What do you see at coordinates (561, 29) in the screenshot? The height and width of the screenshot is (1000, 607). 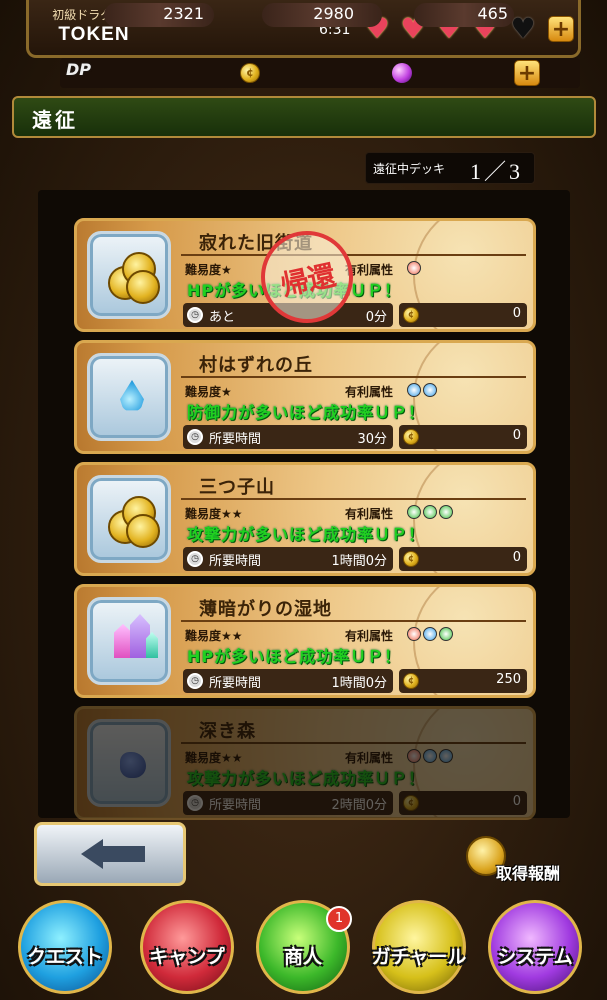 I see `add-stamina-button: +` at bounding box center [561, 29].